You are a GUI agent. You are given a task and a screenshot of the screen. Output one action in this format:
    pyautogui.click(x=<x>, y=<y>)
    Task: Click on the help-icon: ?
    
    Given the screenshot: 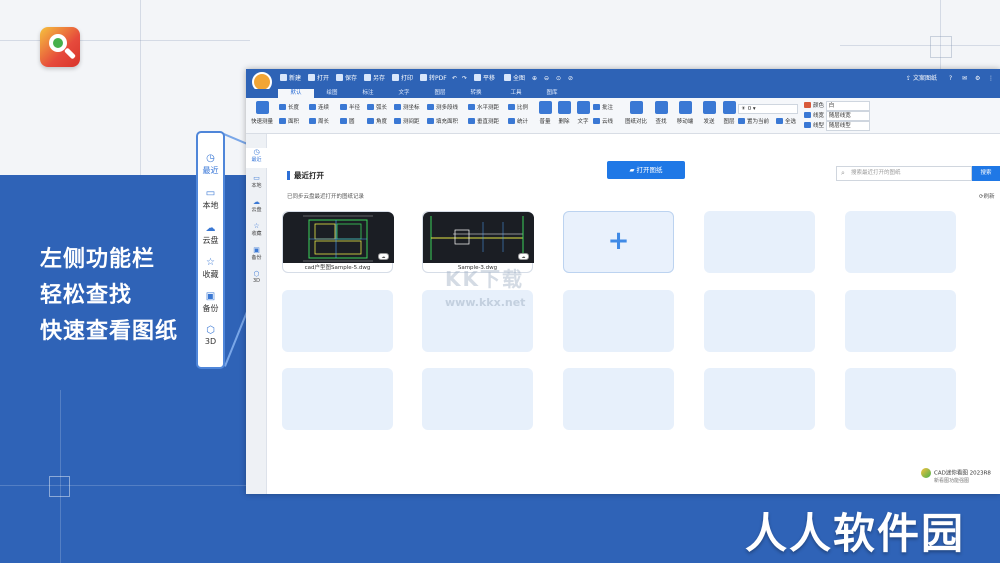 What is the action you would take?
    pyautogui.click(x=950, y=79)
    